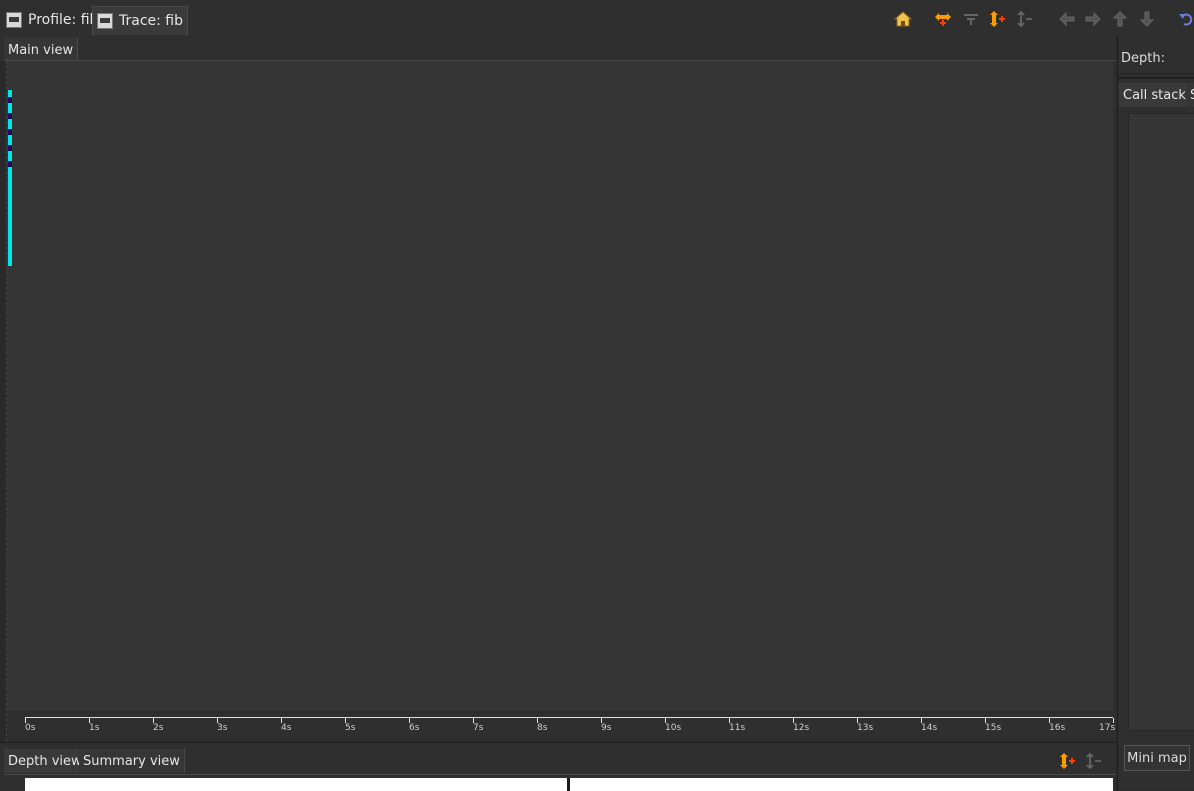 This screenshot has width=1194, height=791. Describe the element at coordinates (558, 766) in the screenshot. I see `bottom-panel: Depth view Summary view` at that location.